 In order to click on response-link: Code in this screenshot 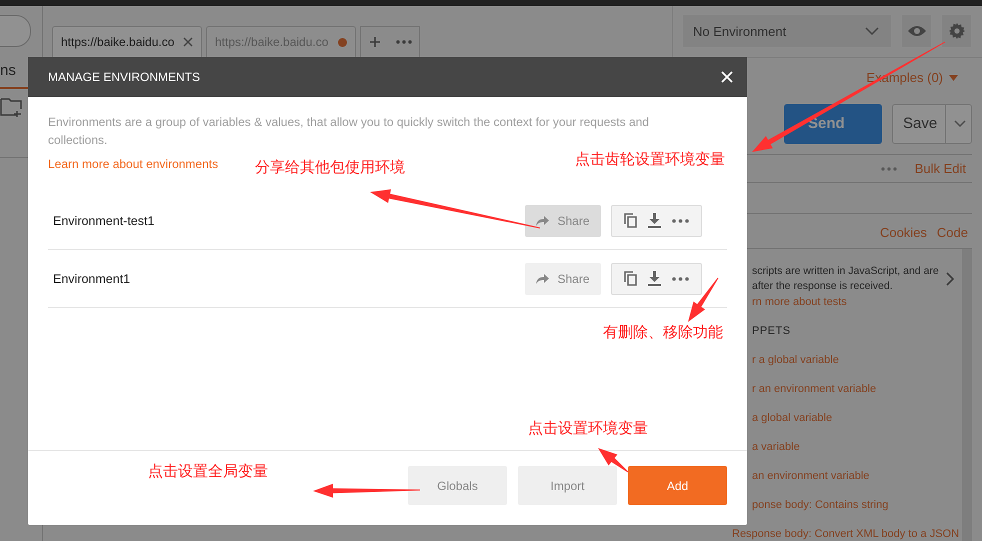, I will do `click(952, 232)`.